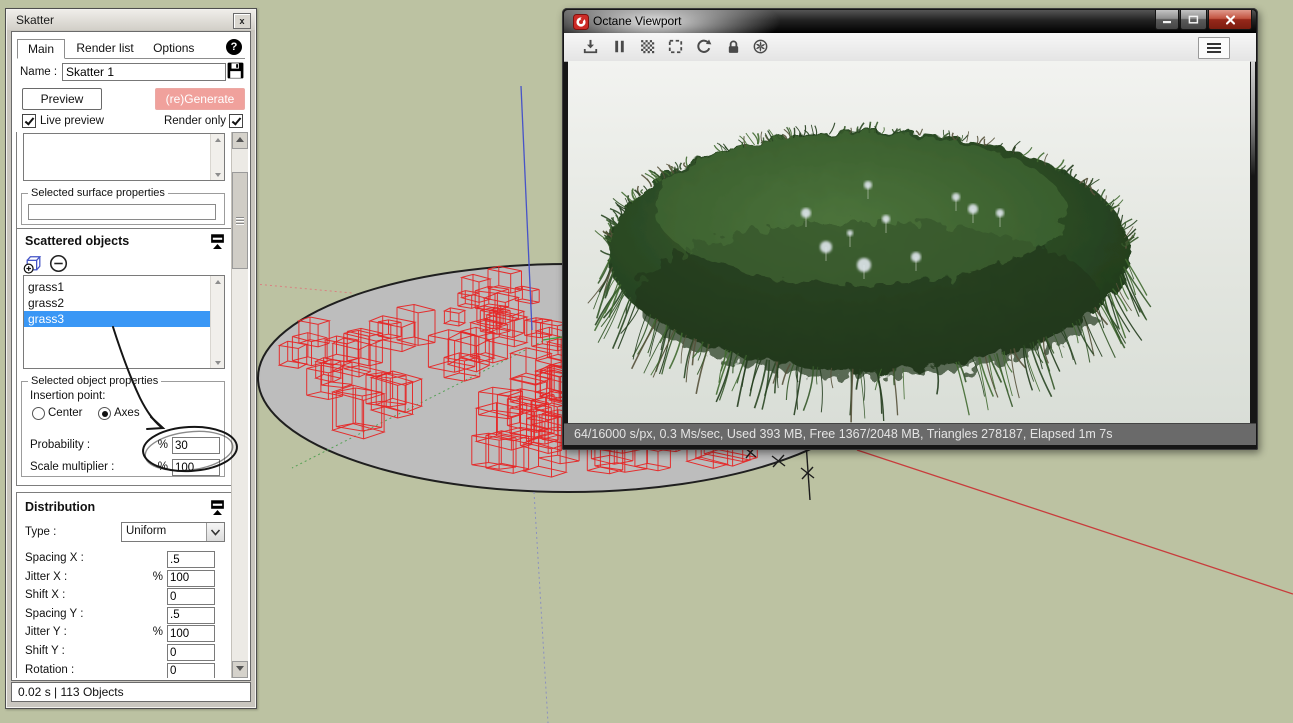 The height and width of the screenshot is (723, 1293). Describe the element at coordinates (41, 49) in the screenshot. I see `tab-main: Main` at that location.